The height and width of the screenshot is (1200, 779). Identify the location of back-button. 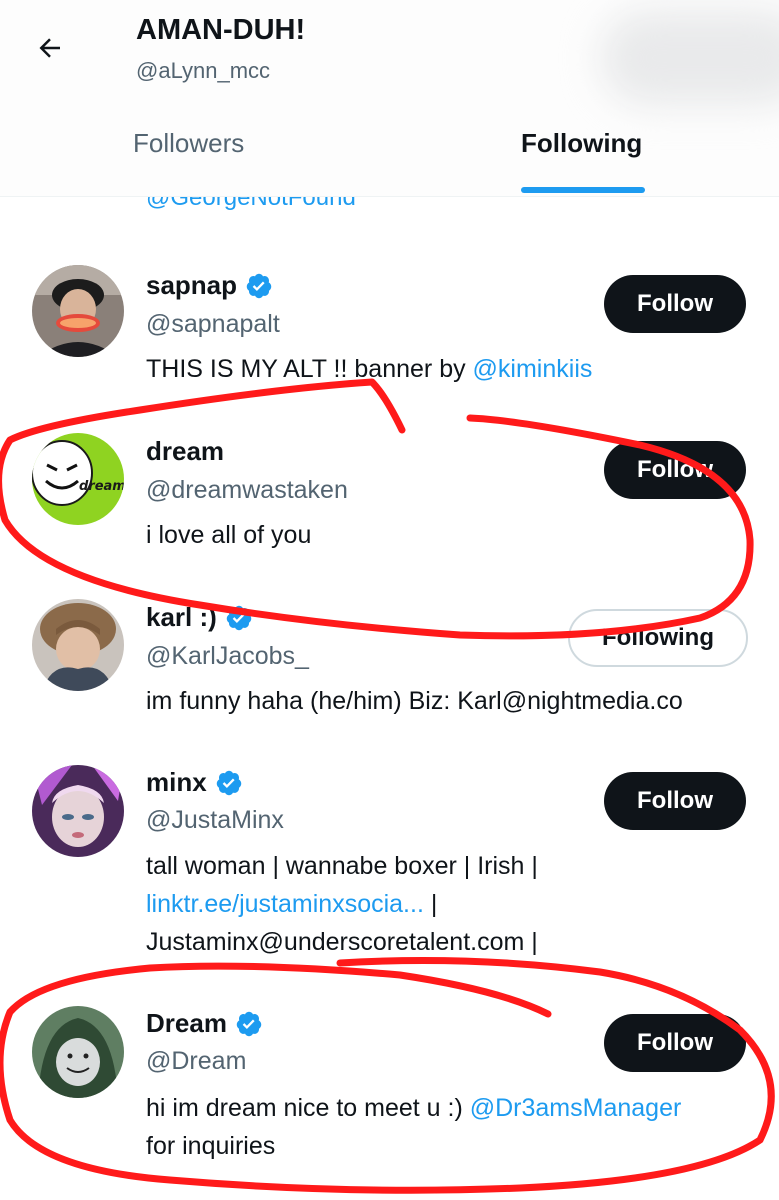
(50, 48).